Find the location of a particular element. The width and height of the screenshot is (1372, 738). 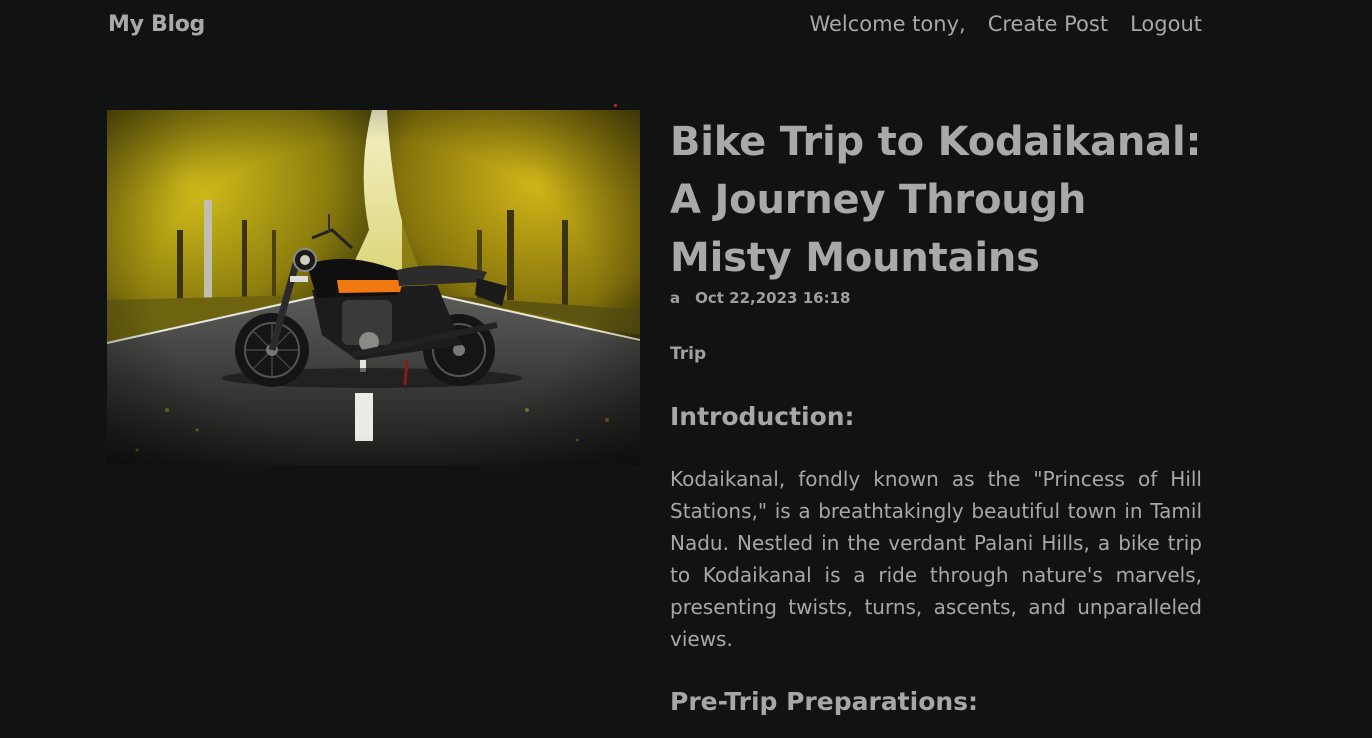

post-date: Oct 22,2023 16:18 is located at coordinates (773, 298).